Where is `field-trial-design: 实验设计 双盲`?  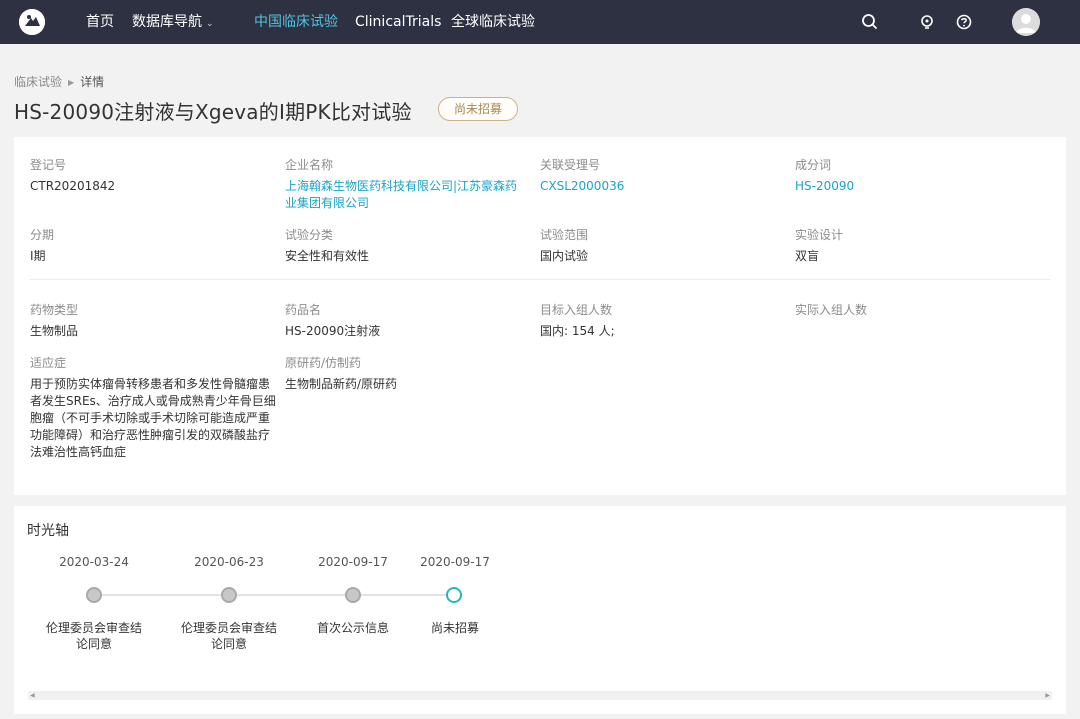
field-trial-design: 实验设计 双盲 is located at coordinates (915, 246).